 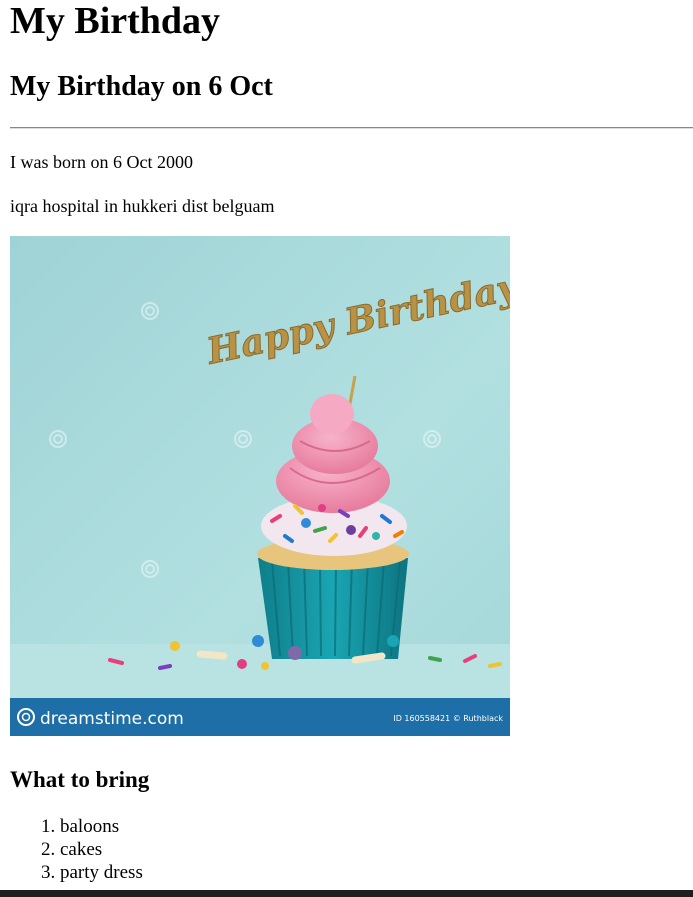 What do you see at coordinates (112, 719) in the screenshot?
I see `watermark-brand: dreamstime.com` at bounding box center [112, 719].